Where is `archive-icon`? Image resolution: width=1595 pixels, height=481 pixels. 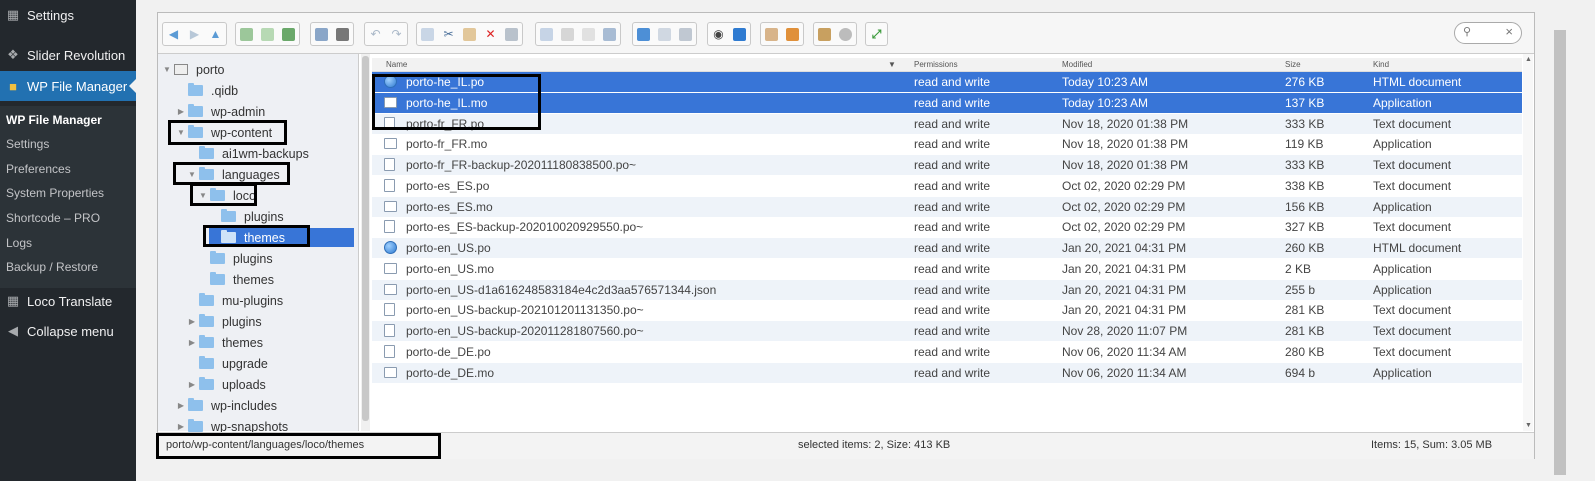
archive-icon is located at coordinates (792, 34).